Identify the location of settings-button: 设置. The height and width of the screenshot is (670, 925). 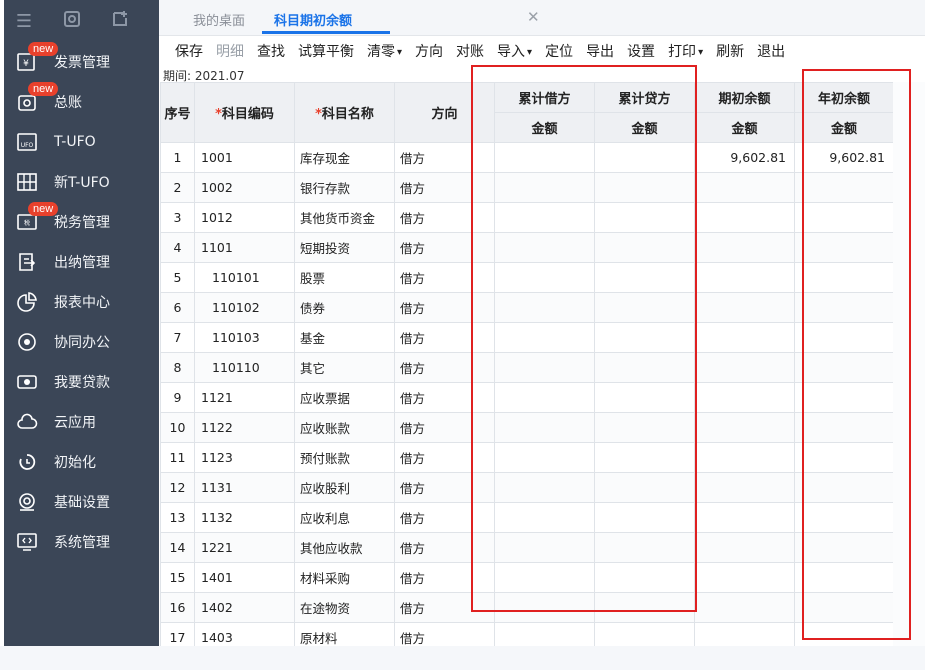
(641, 51).